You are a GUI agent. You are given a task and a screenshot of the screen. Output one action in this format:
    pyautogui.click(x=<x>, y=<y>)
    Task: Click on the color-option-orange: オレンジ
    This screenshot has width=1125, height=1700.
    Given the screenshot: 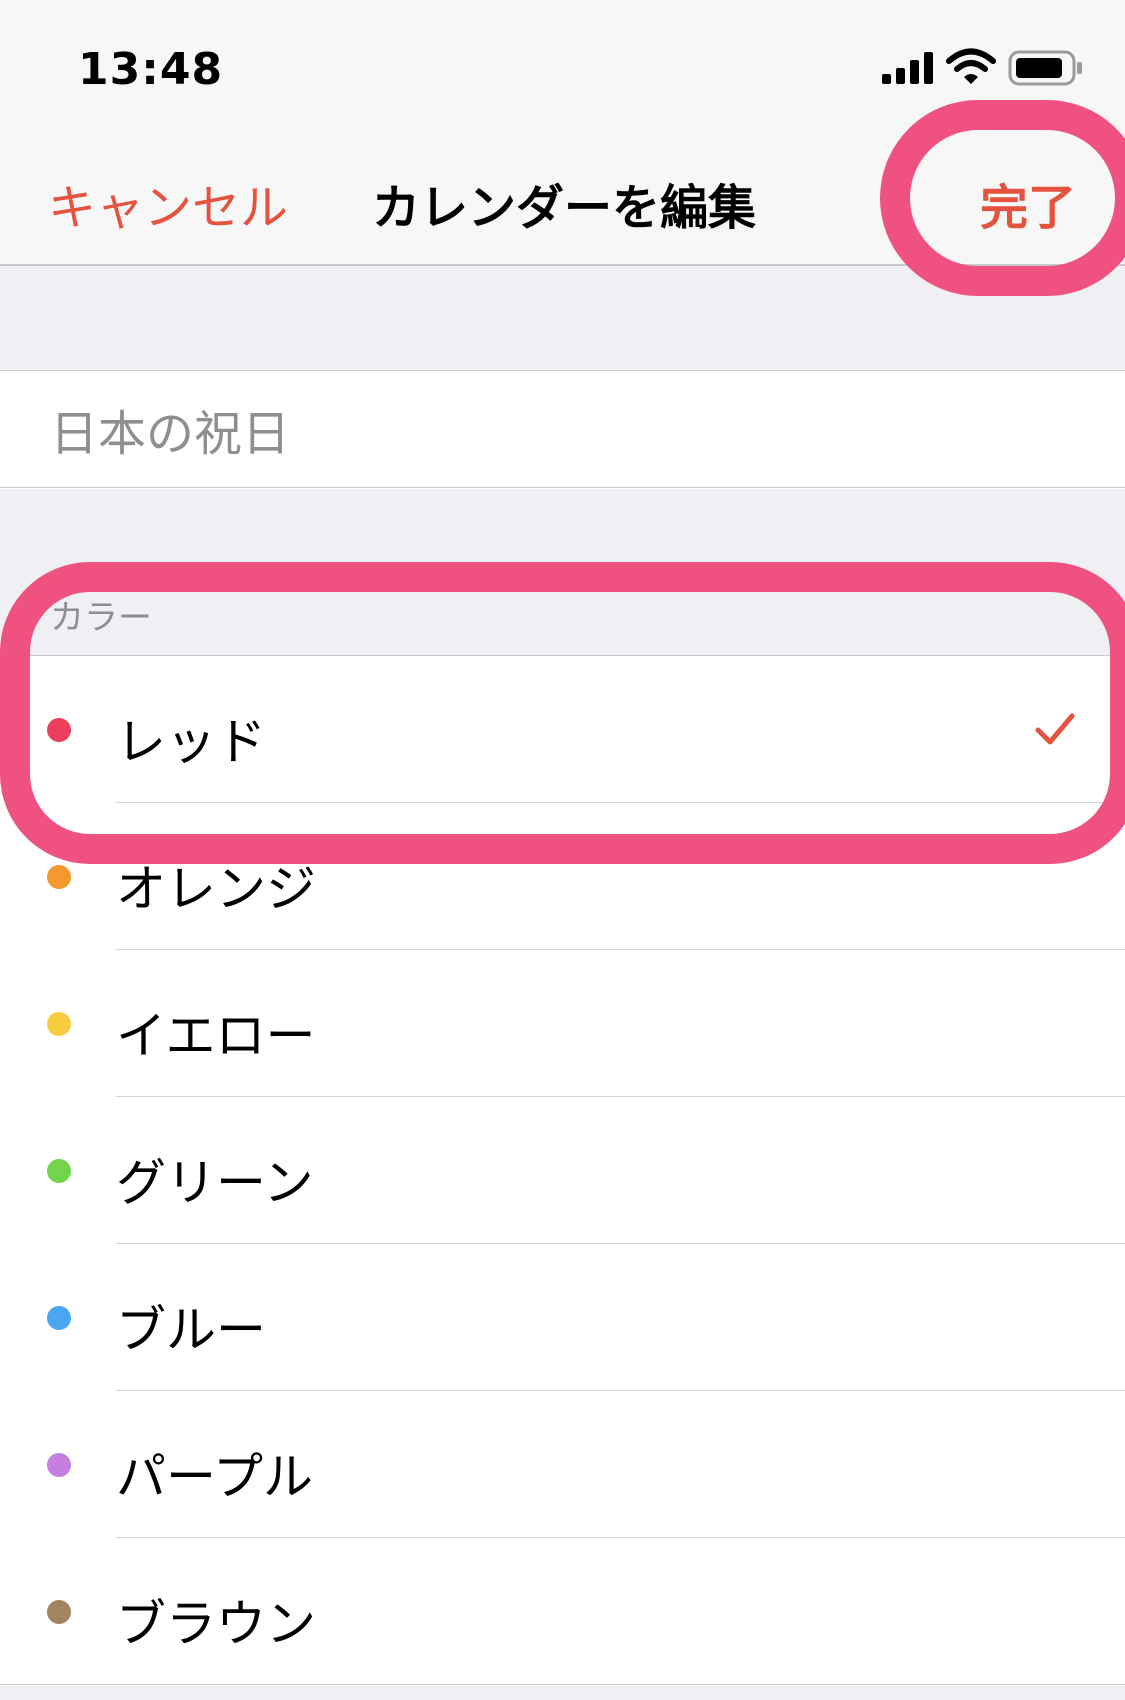 What is the action you would take?
    pyautogui.click(x=562, y=876)
    